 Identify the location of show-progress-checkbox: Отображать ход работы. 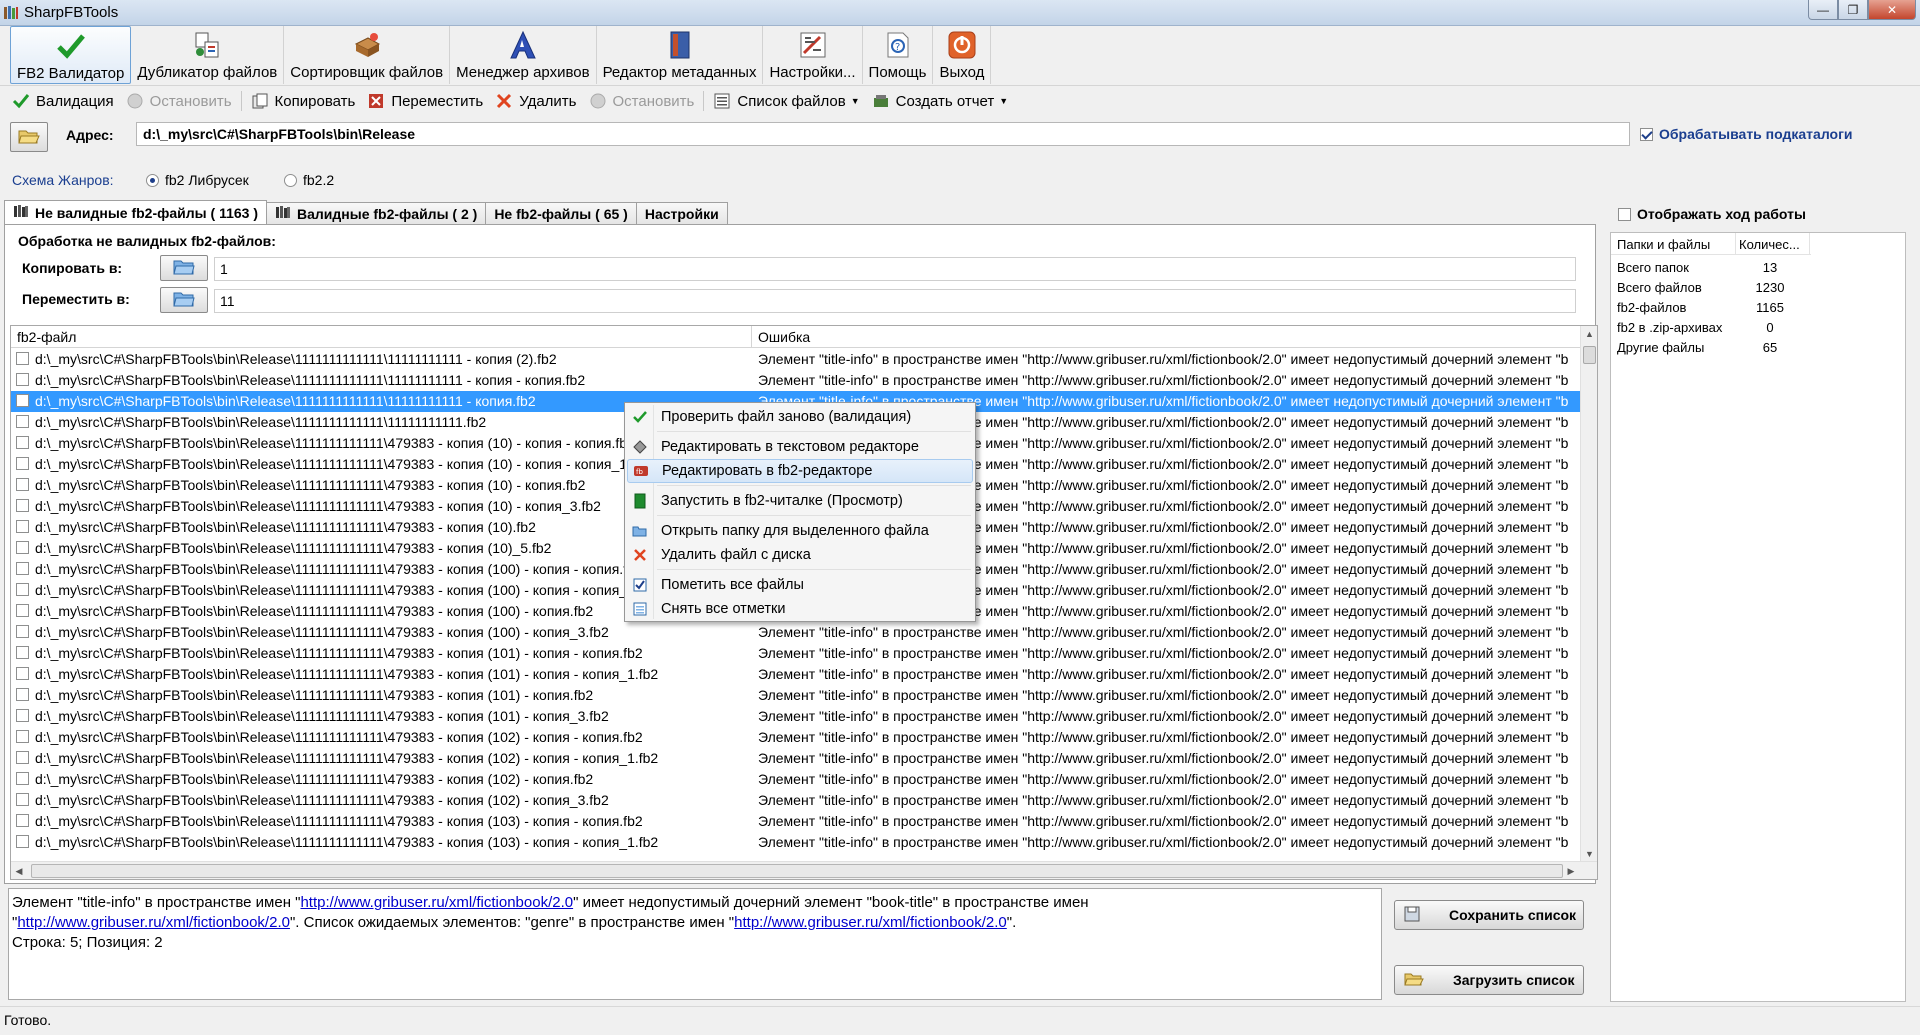
(1712, 214).